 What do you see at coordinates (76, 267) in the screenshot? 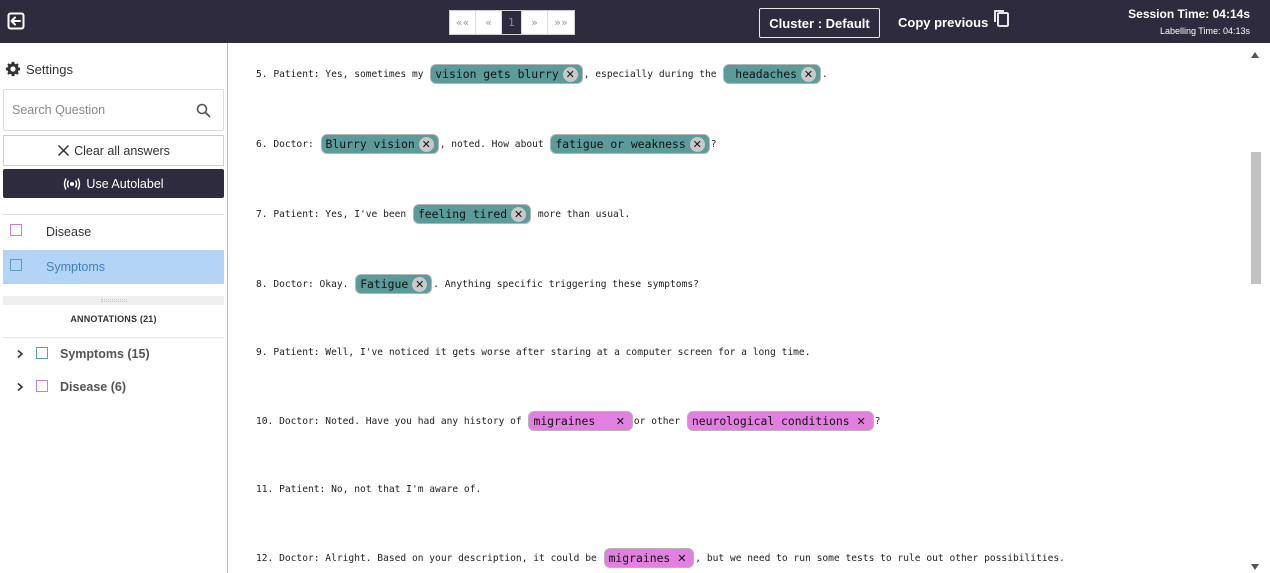
I see `label-name: Symptoms` at bounding box center [76, 267].